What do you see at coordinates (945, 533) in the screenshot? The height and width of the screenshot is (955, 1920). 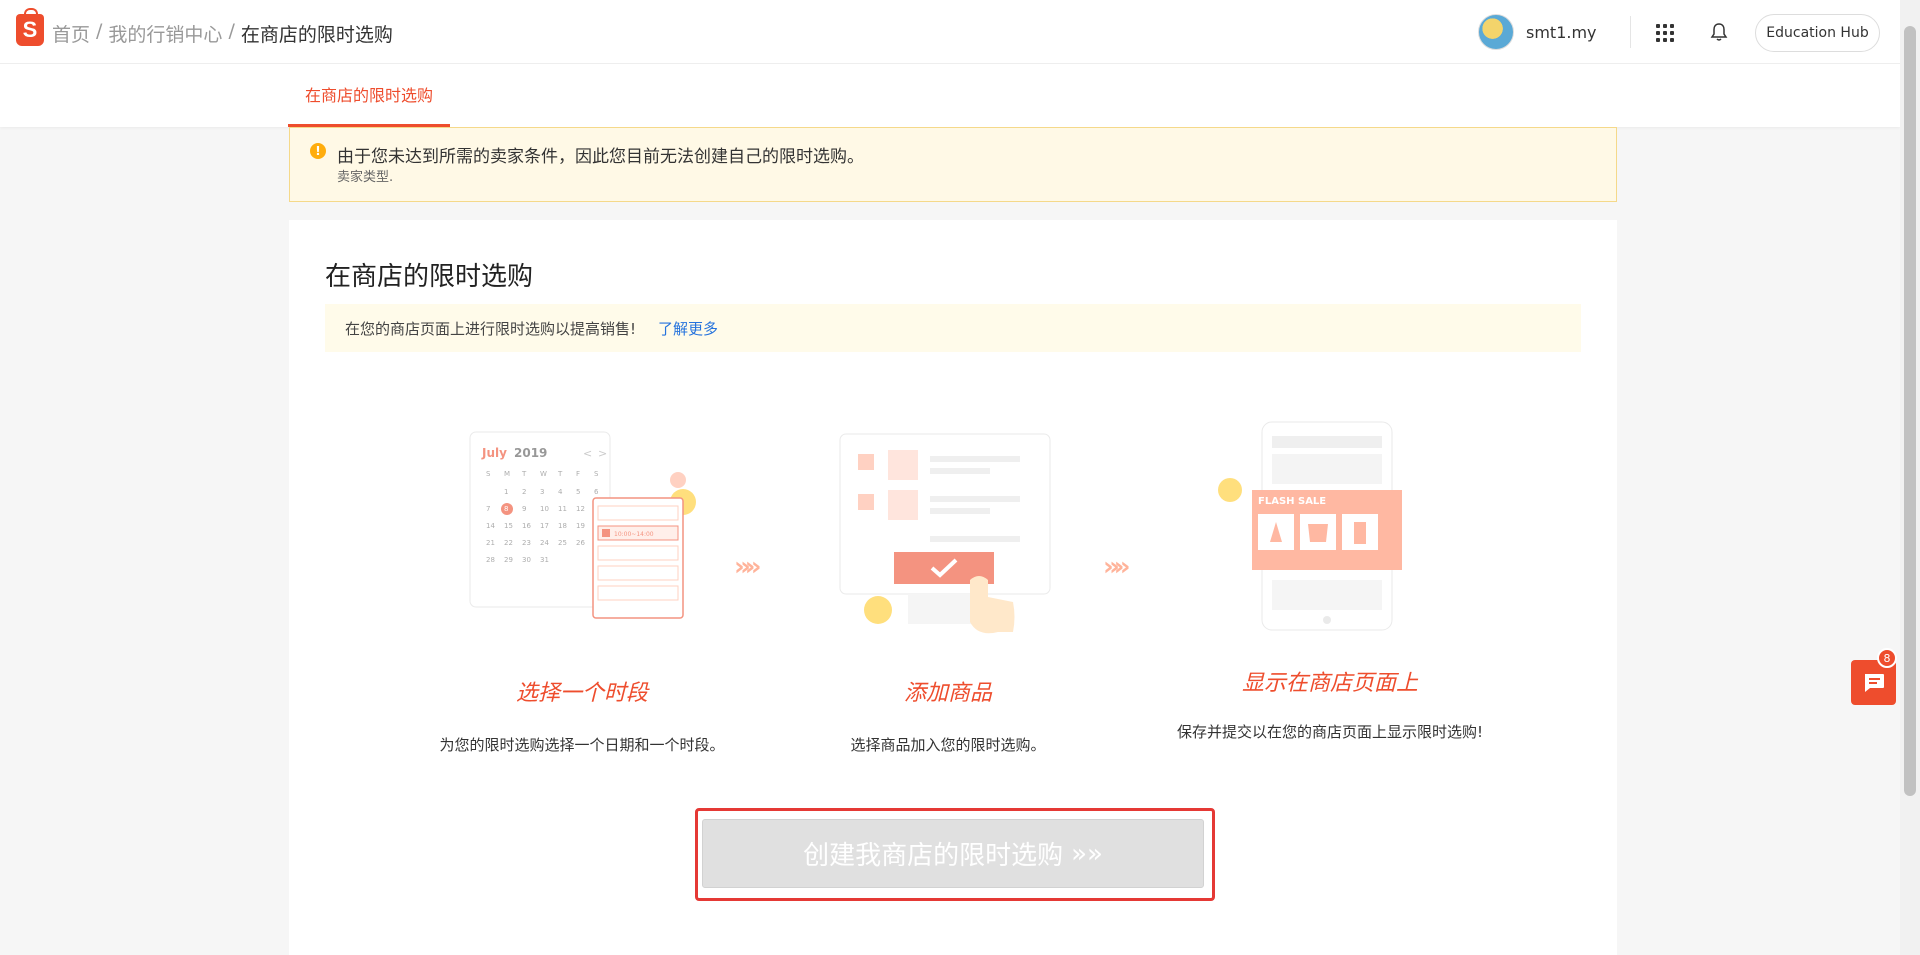 I see `add-products-illustration-icon` at bounding box center [945, 533].